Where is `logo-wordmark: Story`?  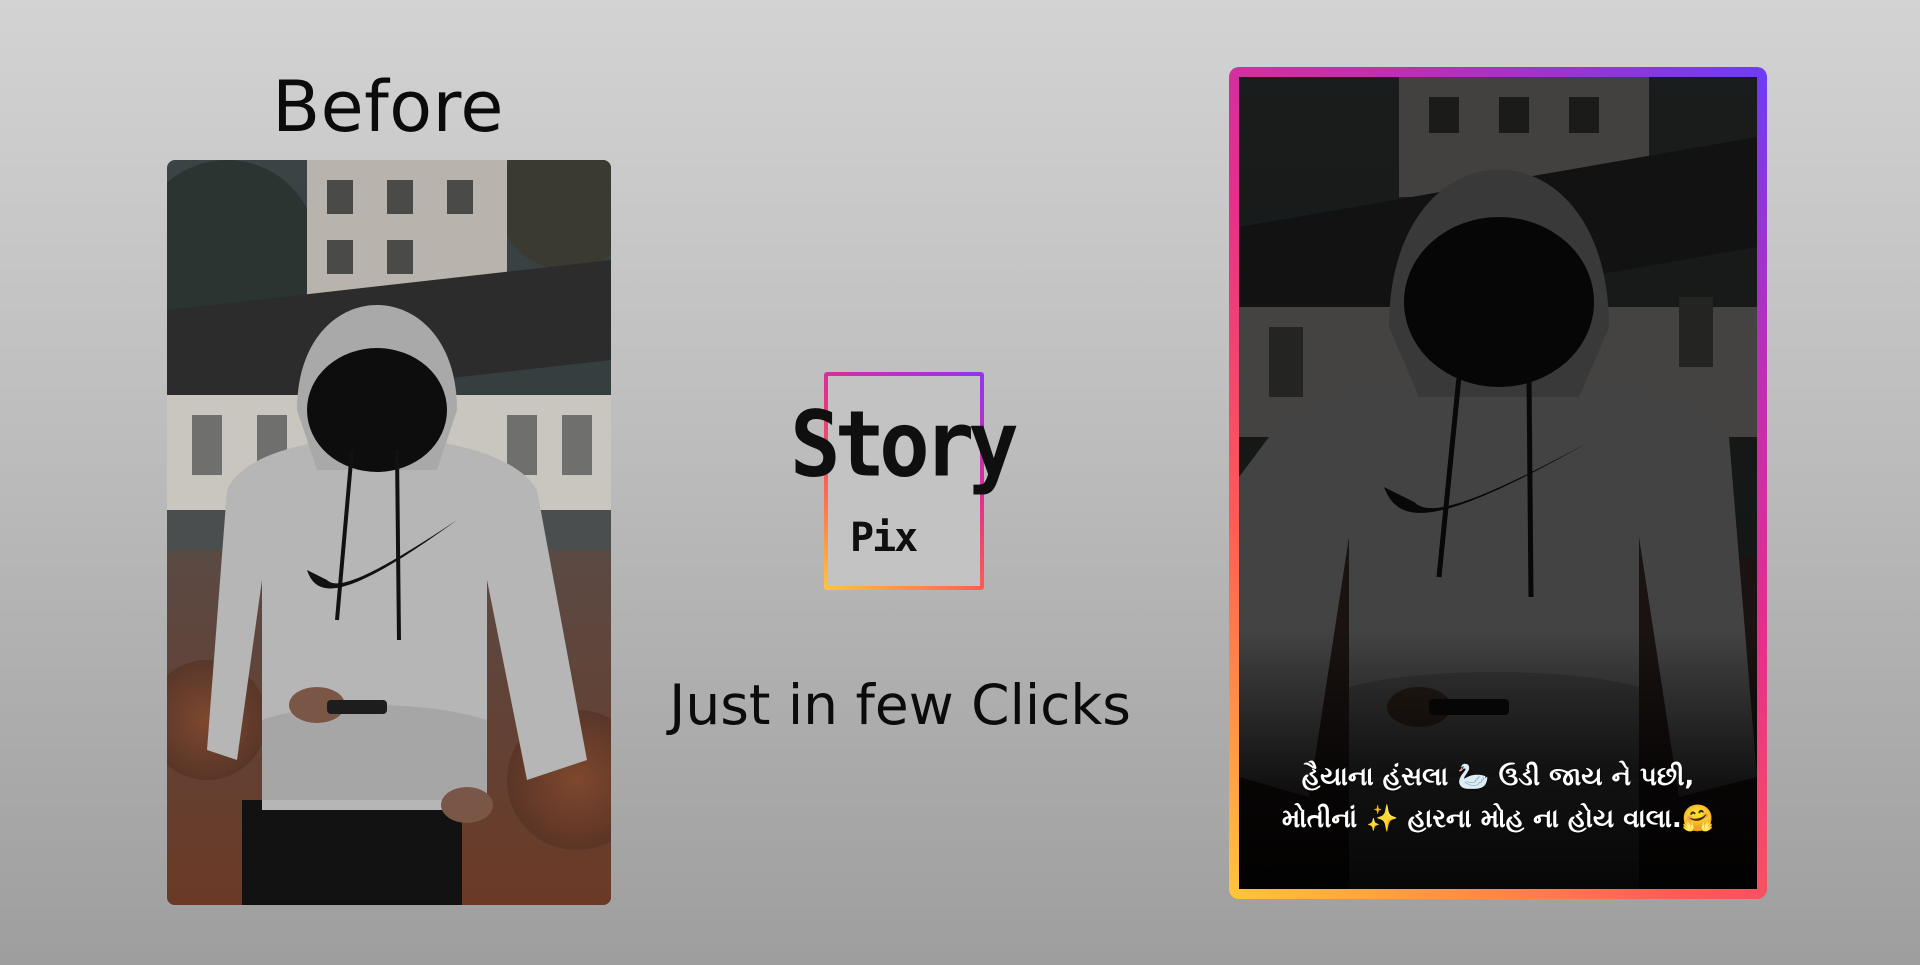
logo-wordmark: Story is located at coordinates (904, 444).